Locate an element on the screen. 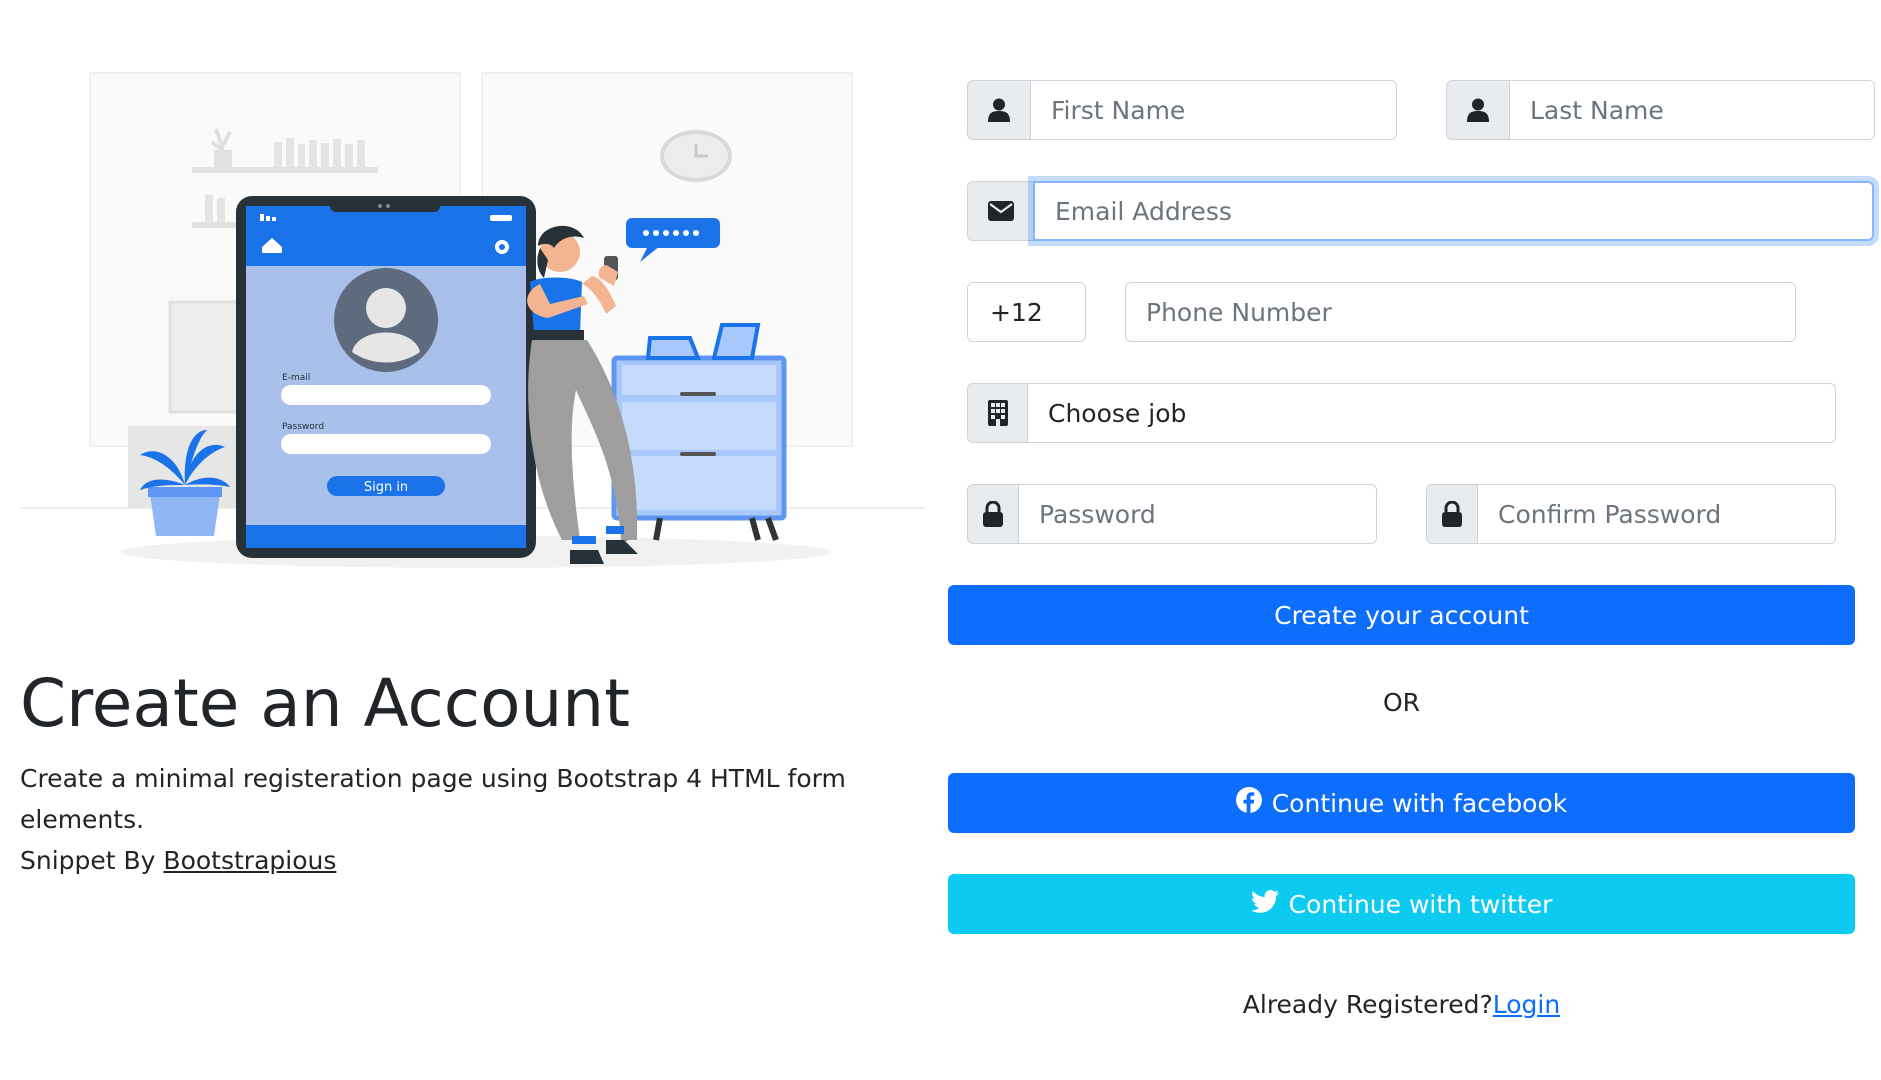 The height and width of the screenshot is (1080, 1881). email-group is located at coordinates (1420, 211).